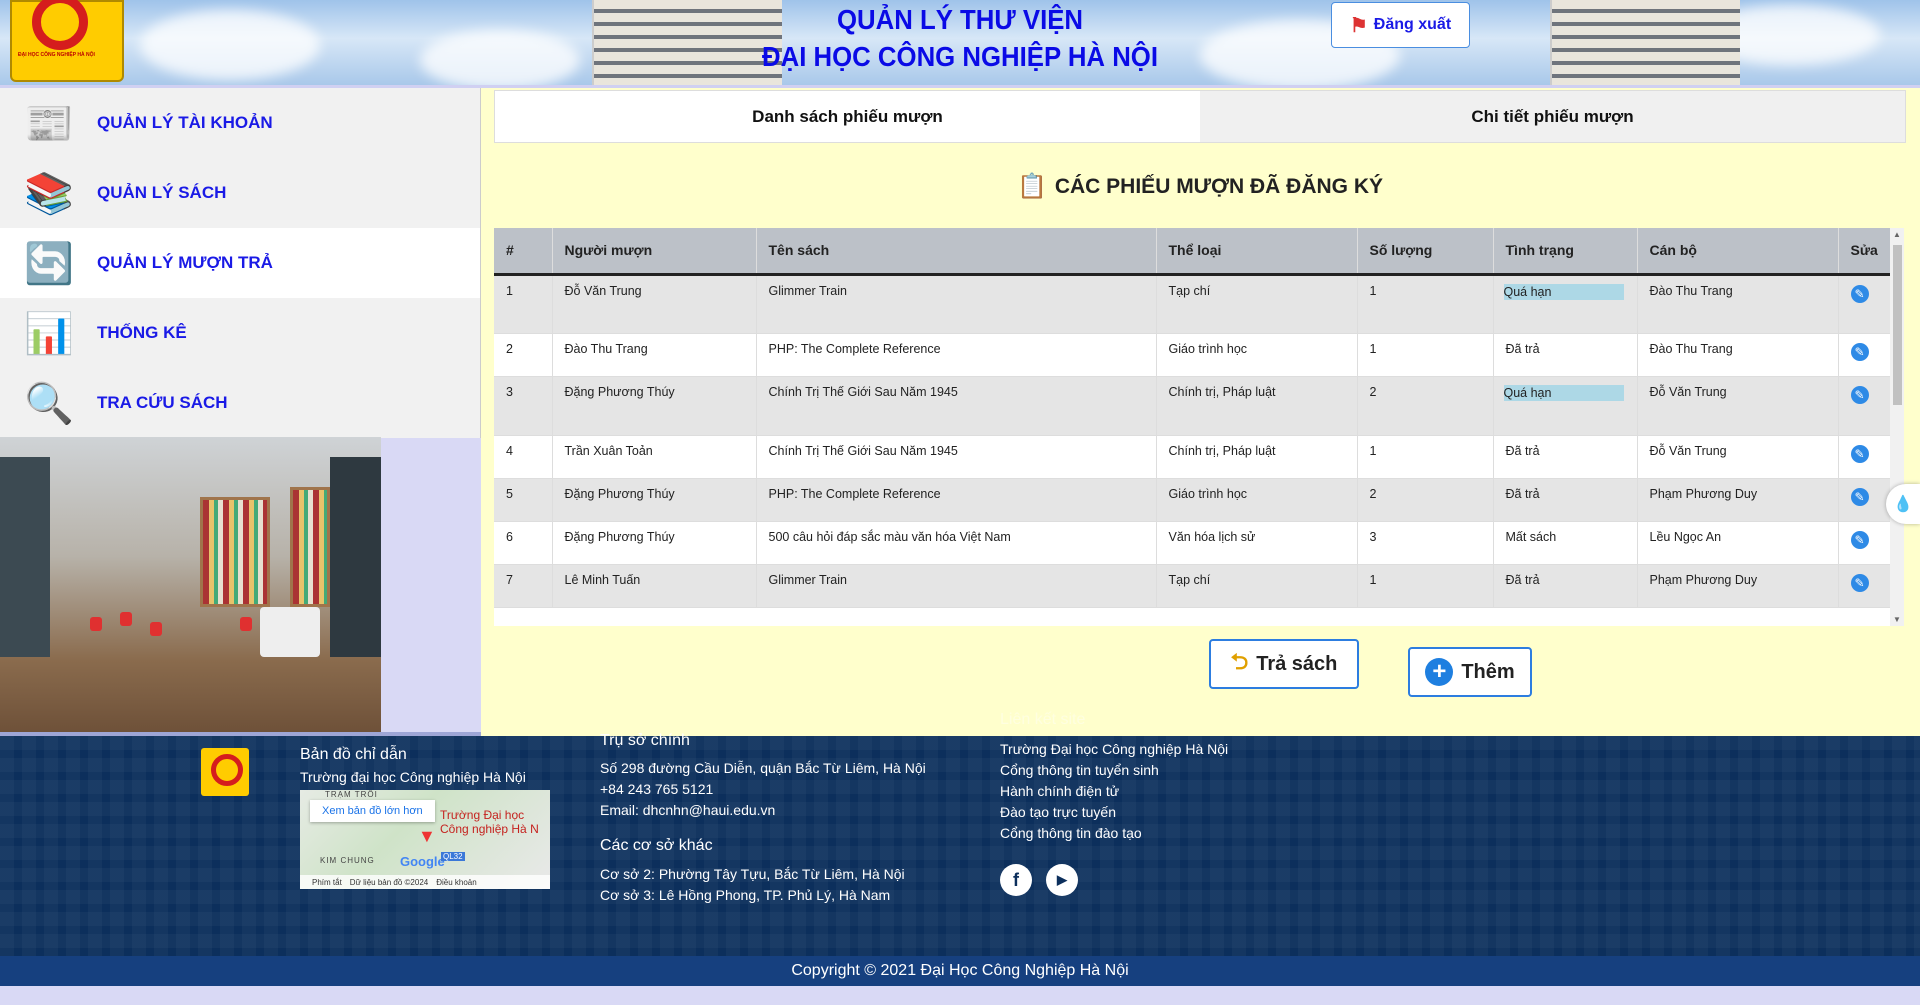 This screenshot has height=1005, width=1920. What do you see at coordinates (49, 403) in the screenshot?
I see `search-icon: 🔍` at bounding box center [49, 403].